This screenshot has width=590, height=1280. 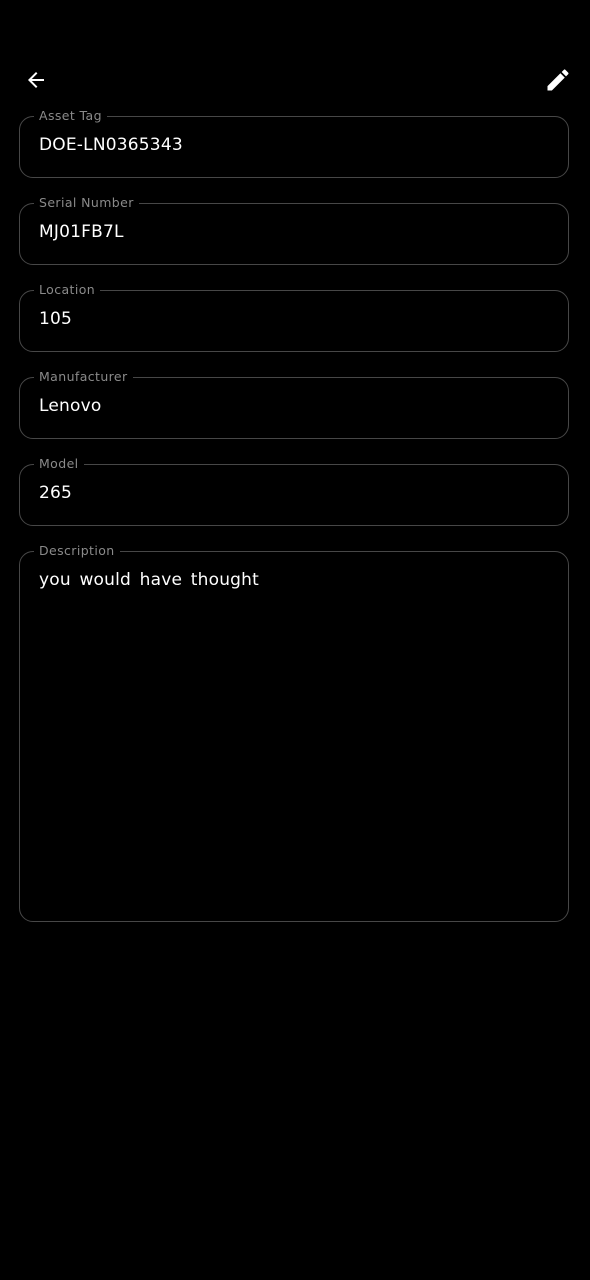 I want to click on asset-tag-field: Asset Tag DOE-LN0365343, so click(x=294, y=143).